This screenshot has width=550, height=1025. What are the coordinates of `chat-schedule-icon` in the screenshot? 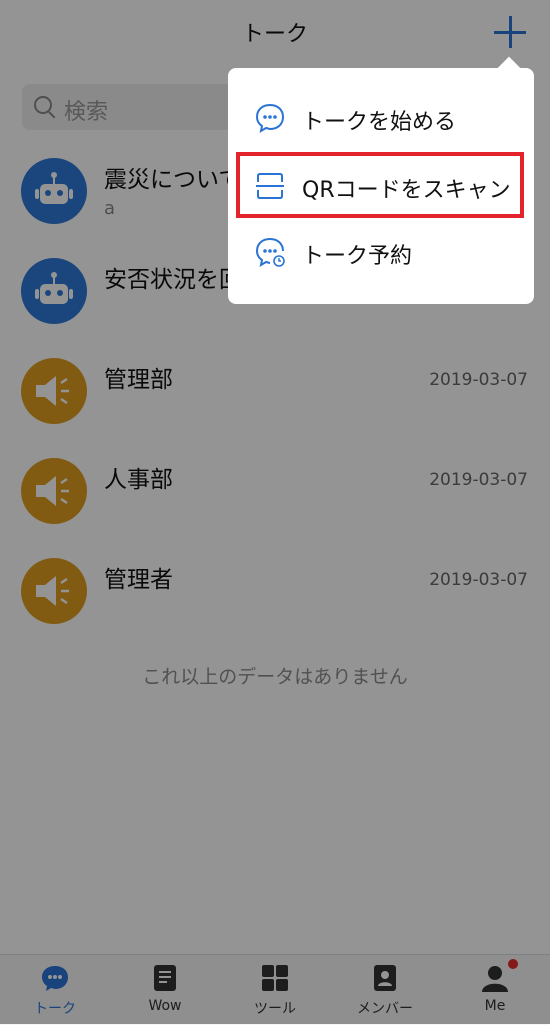 It's located at (270, 252).